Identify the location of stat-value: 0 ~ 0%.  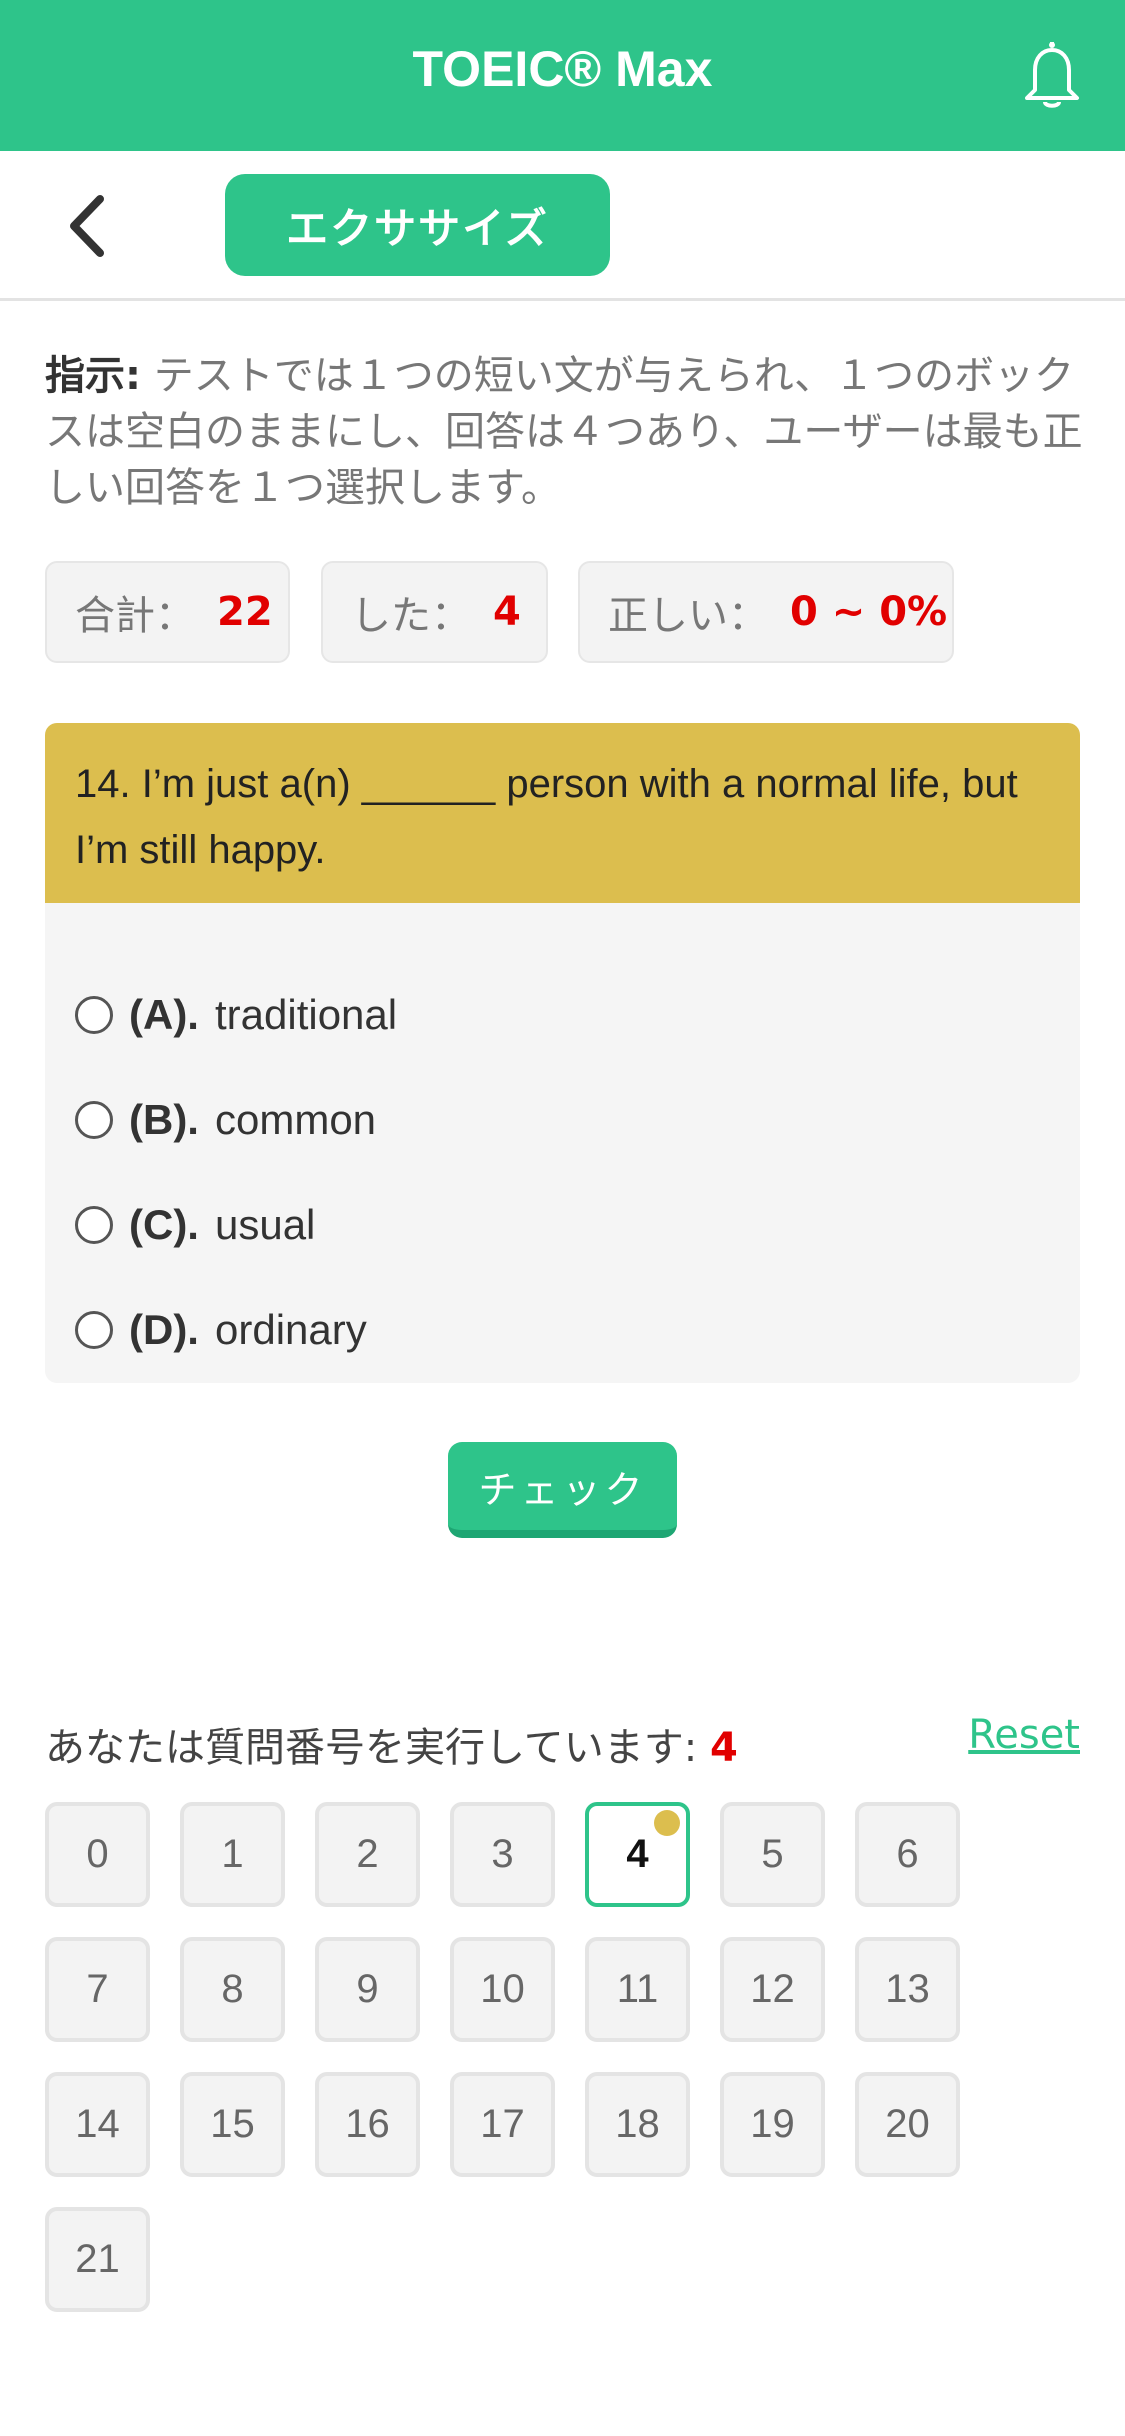
(869, 612).